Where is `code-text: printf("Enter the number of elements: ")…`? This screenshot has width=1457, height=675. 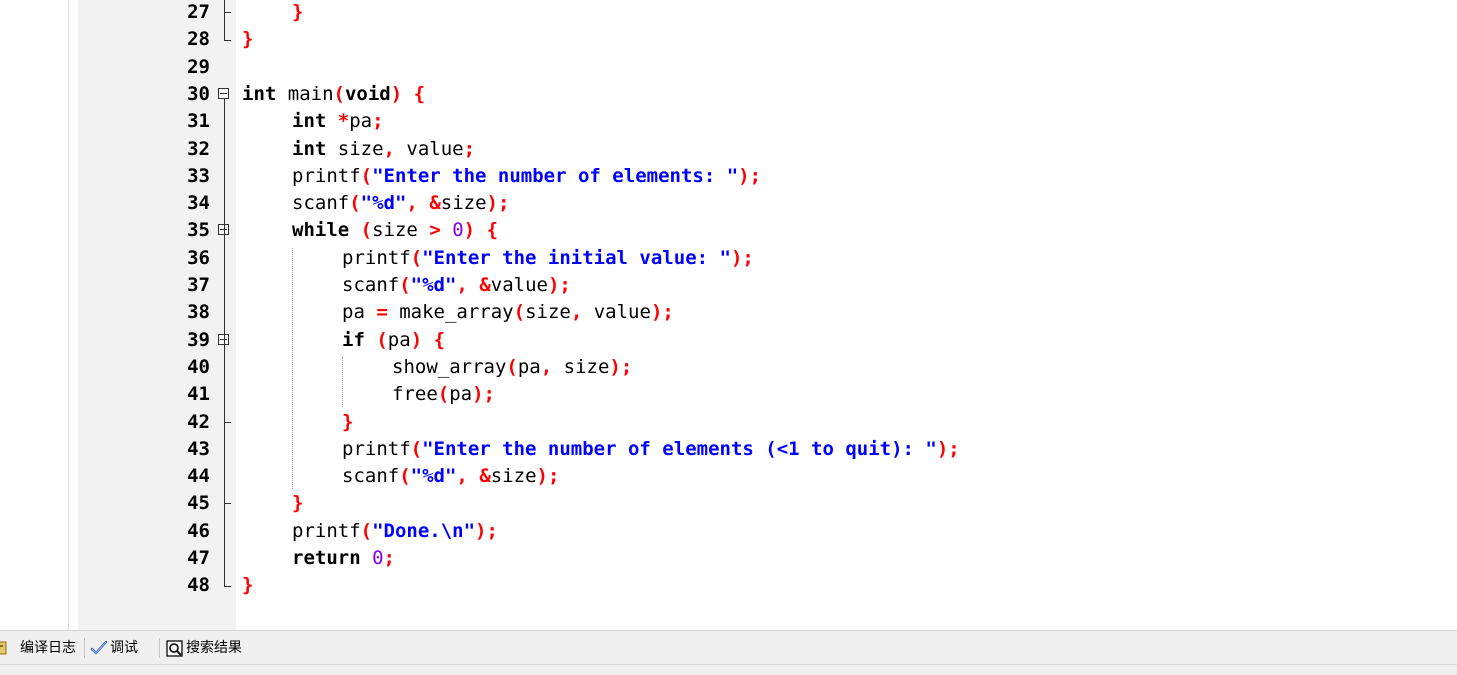
code-text: printf("Enter the number of elements: ")… is located at coordinates (526, 176).